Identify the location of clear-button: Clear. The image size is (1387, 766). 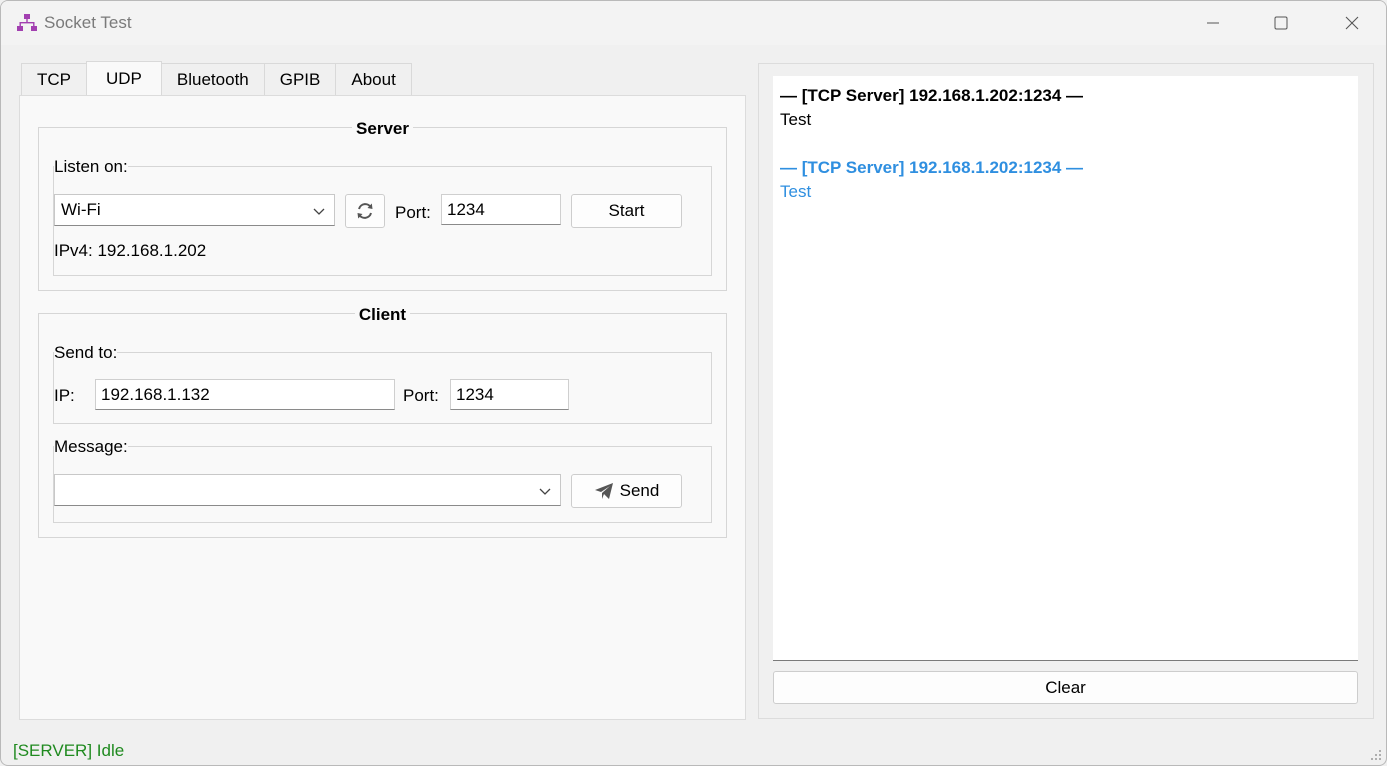
(1065, 687).